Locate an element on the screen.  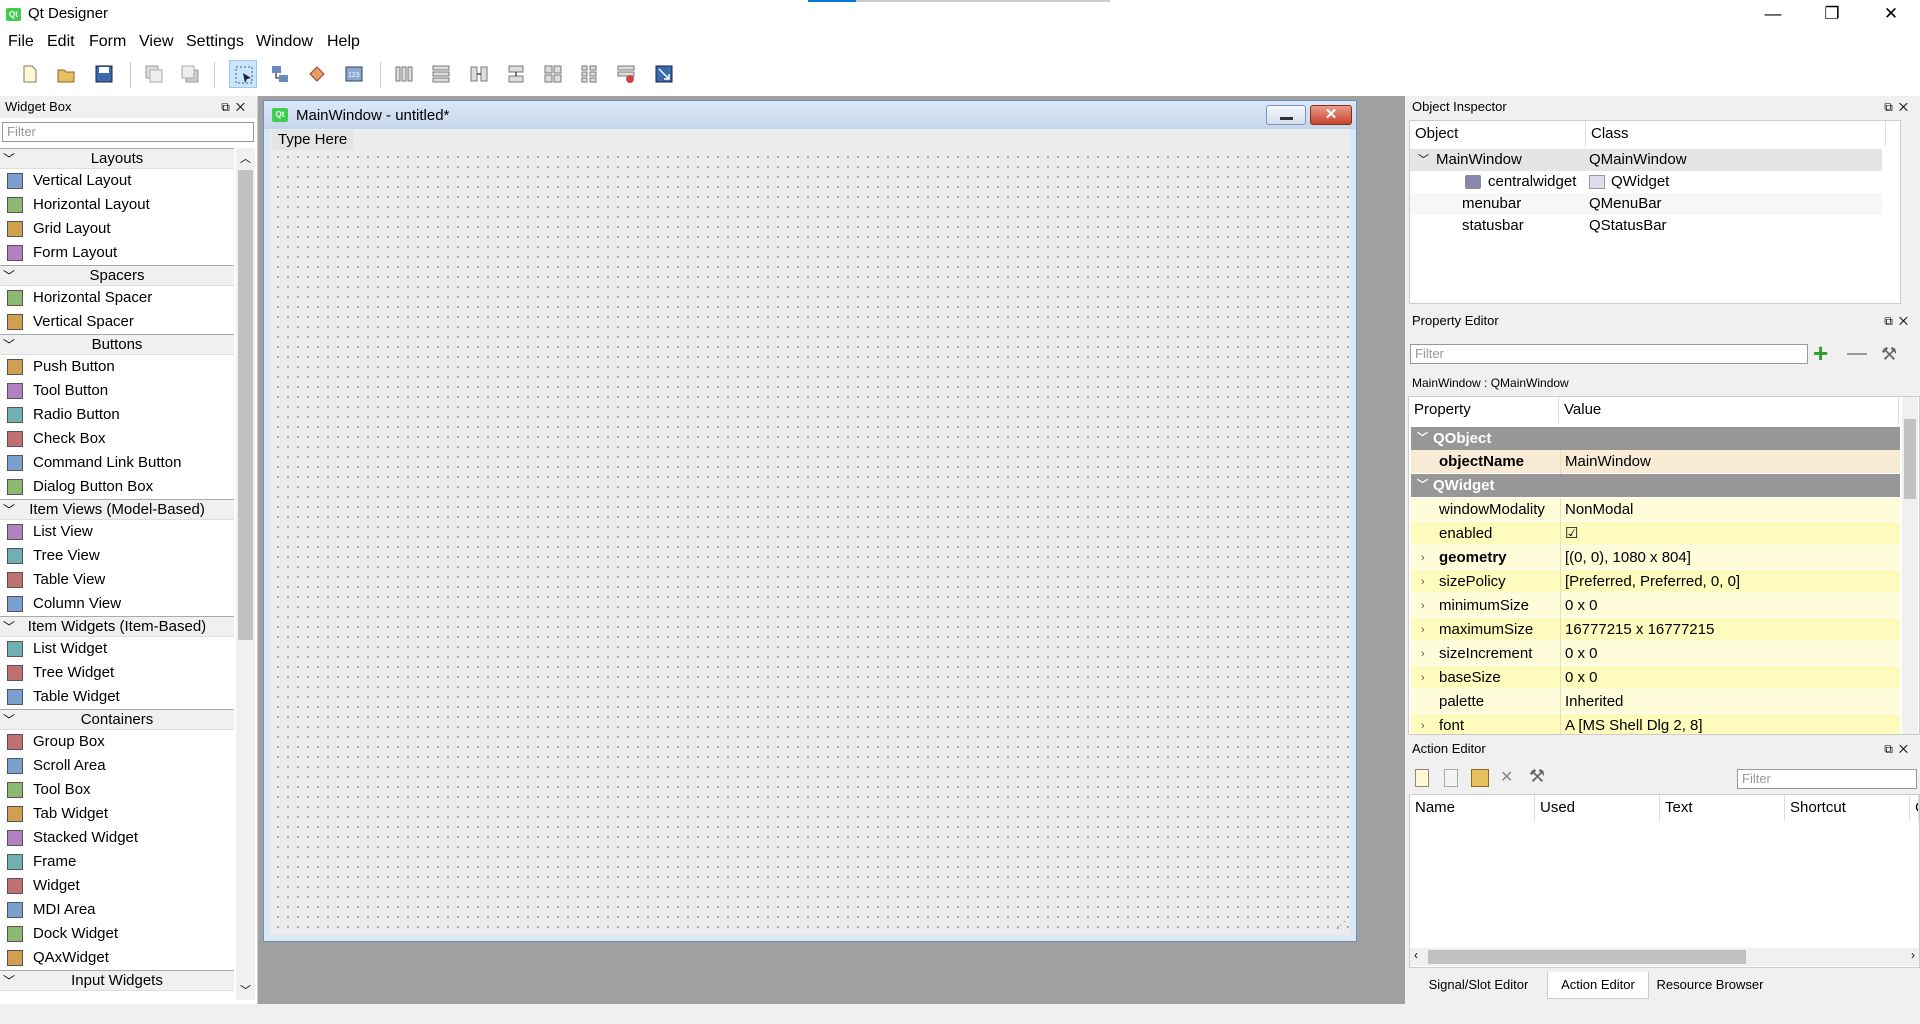
resize-grip-icon: ⋰ is located at coordinates (1341, 925).